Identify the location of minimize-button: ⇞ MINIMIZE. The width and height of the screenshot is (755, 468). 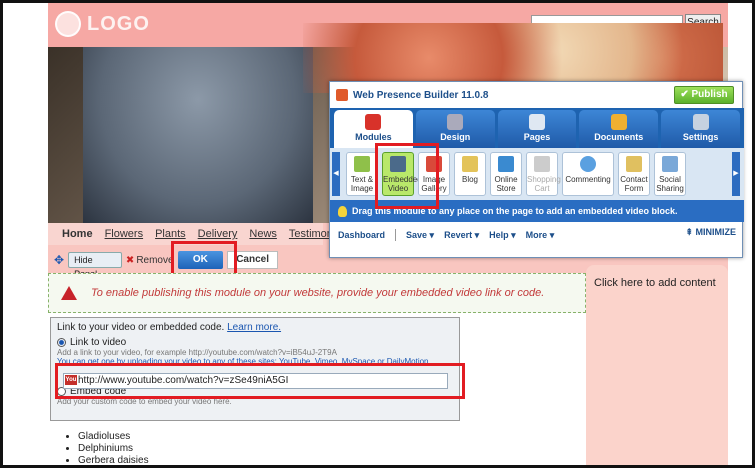
(710, 232).